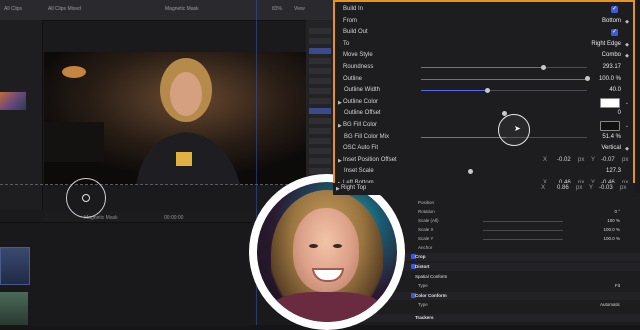 The image size is (640, 330). What do you see at coordinates (13, 9) in the screenshot?
I see `library-label: All Clips` at bounding box center [13, 9].